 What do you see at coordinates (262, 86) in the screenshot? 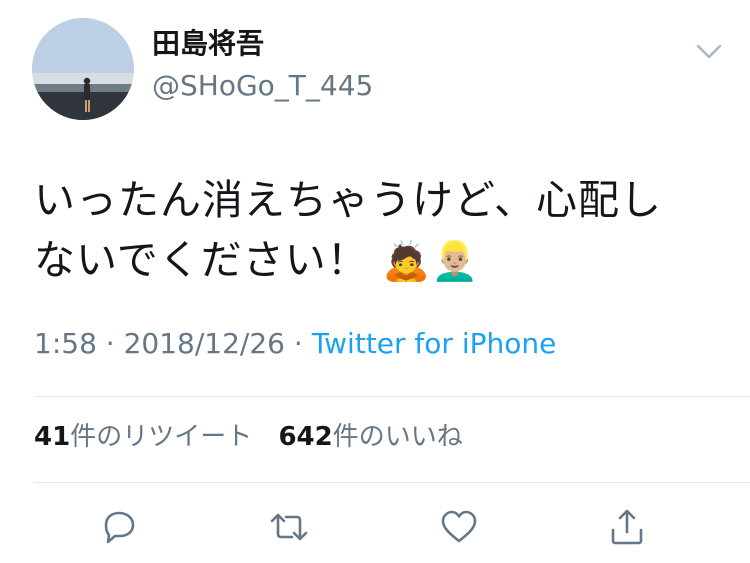
I see `user-handle: @SHoGo_T_445` at bounding box center [262, 86].